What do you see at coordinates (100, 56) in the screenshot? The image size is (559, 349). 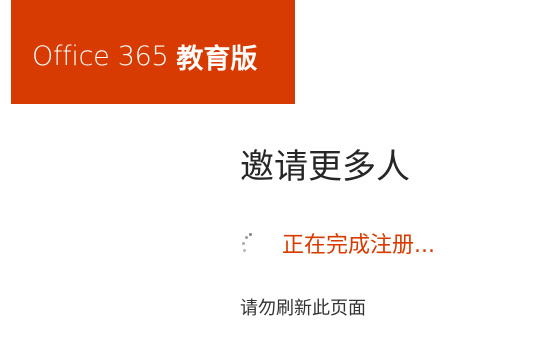 I see `brand-product-name: Office 365` at bounding box center [100, 56].